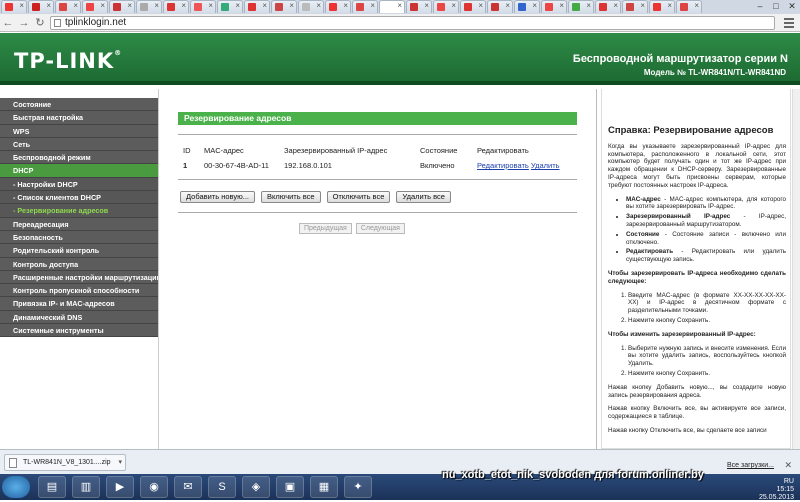  Describe the element at coordinates (79, 264) in the screenshot. I see `sidebar-item-access-control: Контроль доступа` at that location.